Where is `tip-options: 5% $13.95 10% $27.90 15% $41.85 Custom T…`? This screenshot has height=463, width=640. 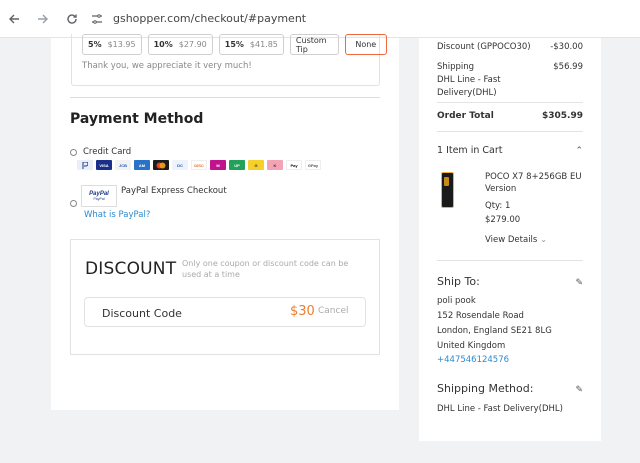 tip-options: 5% $13.95 10% $27.90 15% $41.85 Custom T… is located at coordinates (234, 44).